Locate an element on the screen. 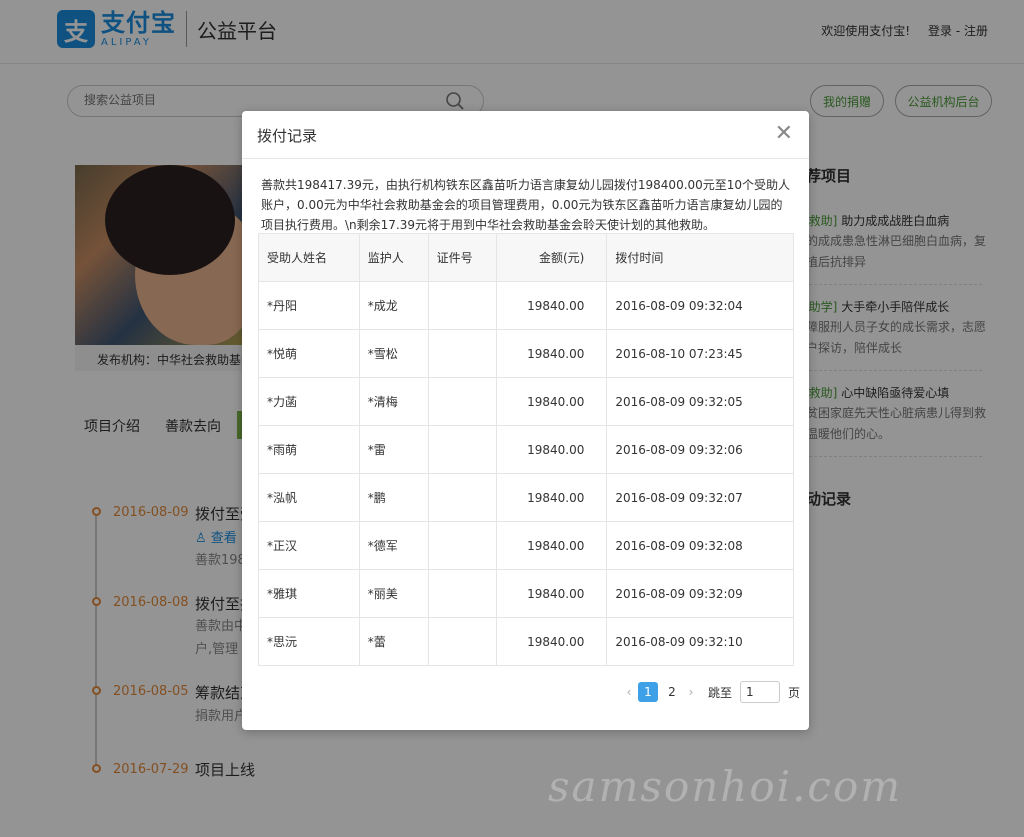  dialog-title: 拨付记录 is located at coordinates (287, 136).